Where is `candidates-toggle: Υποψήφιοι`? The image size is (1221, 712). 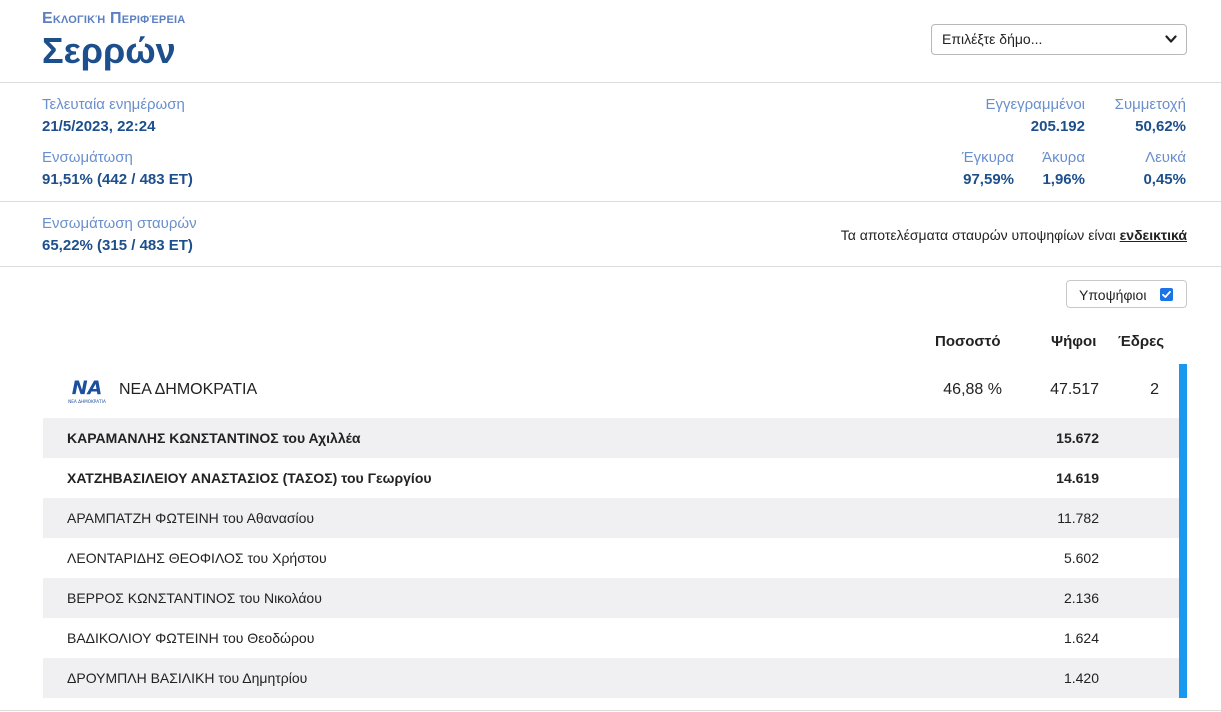 candidates-toggle: Υποψήφιοι is located at coordinates (1126, 294).